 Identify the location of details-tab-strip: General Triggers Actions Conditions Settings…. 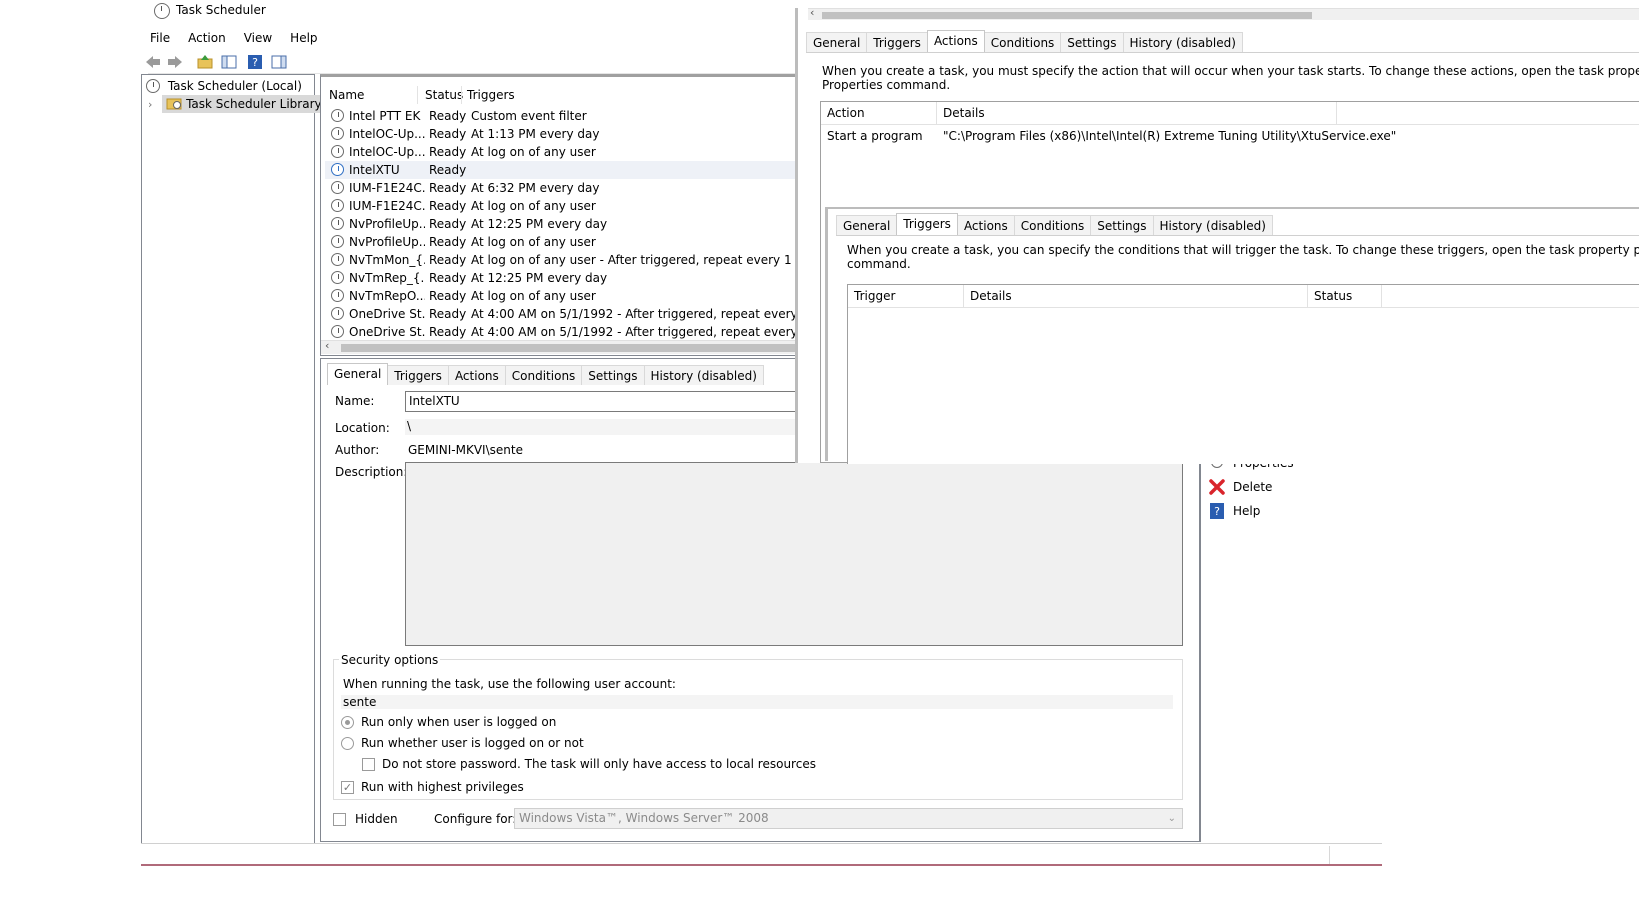
(545, 374).